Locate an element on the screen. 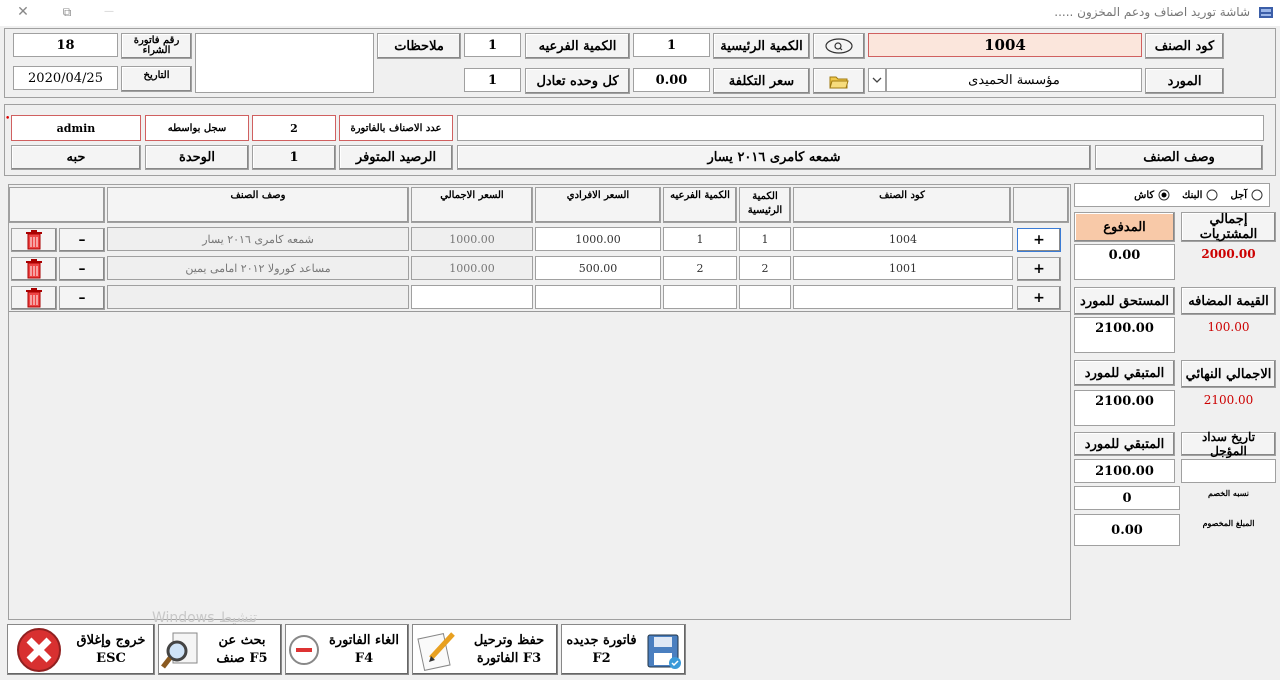 This screenshot has height=680, width=1280. search-item-button is located at coordinates (839, 46).